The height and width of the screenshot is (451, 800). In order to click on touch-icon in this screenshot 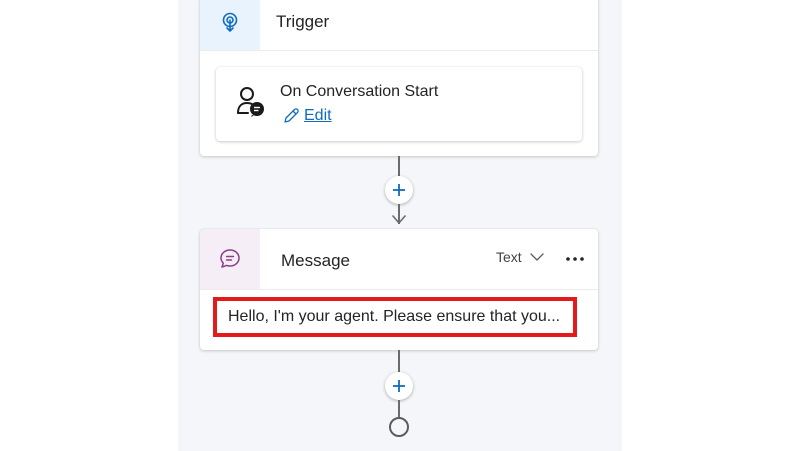, I will do `click(230, 22)`.